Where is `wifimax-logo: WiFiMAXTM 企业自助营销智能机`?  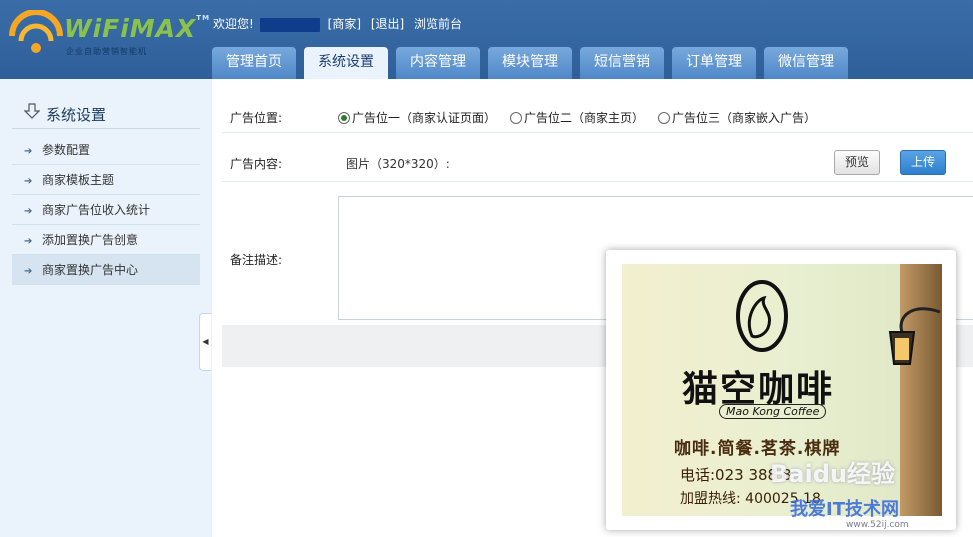 wifimax-logo: WiFiMAXTM 企业自助营销智能机 is located at coordinates (108, 35).